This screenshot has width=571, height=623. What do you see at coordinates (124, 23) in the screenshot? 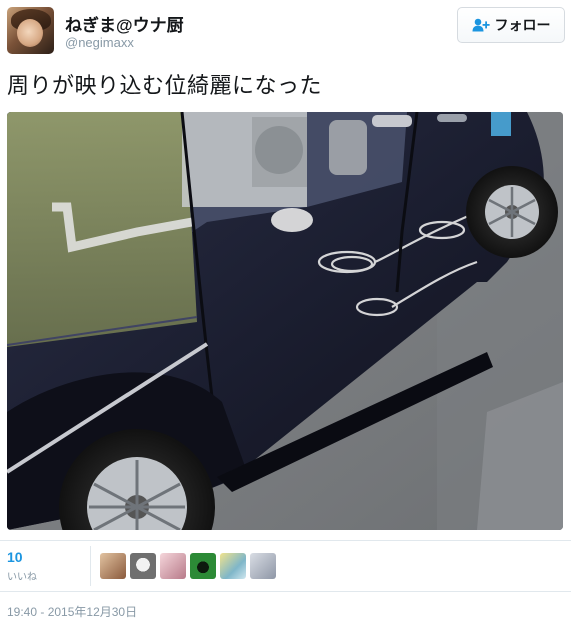
I see `display-name: ねぎま@ウナ厨` at bounding box center [124, 23].